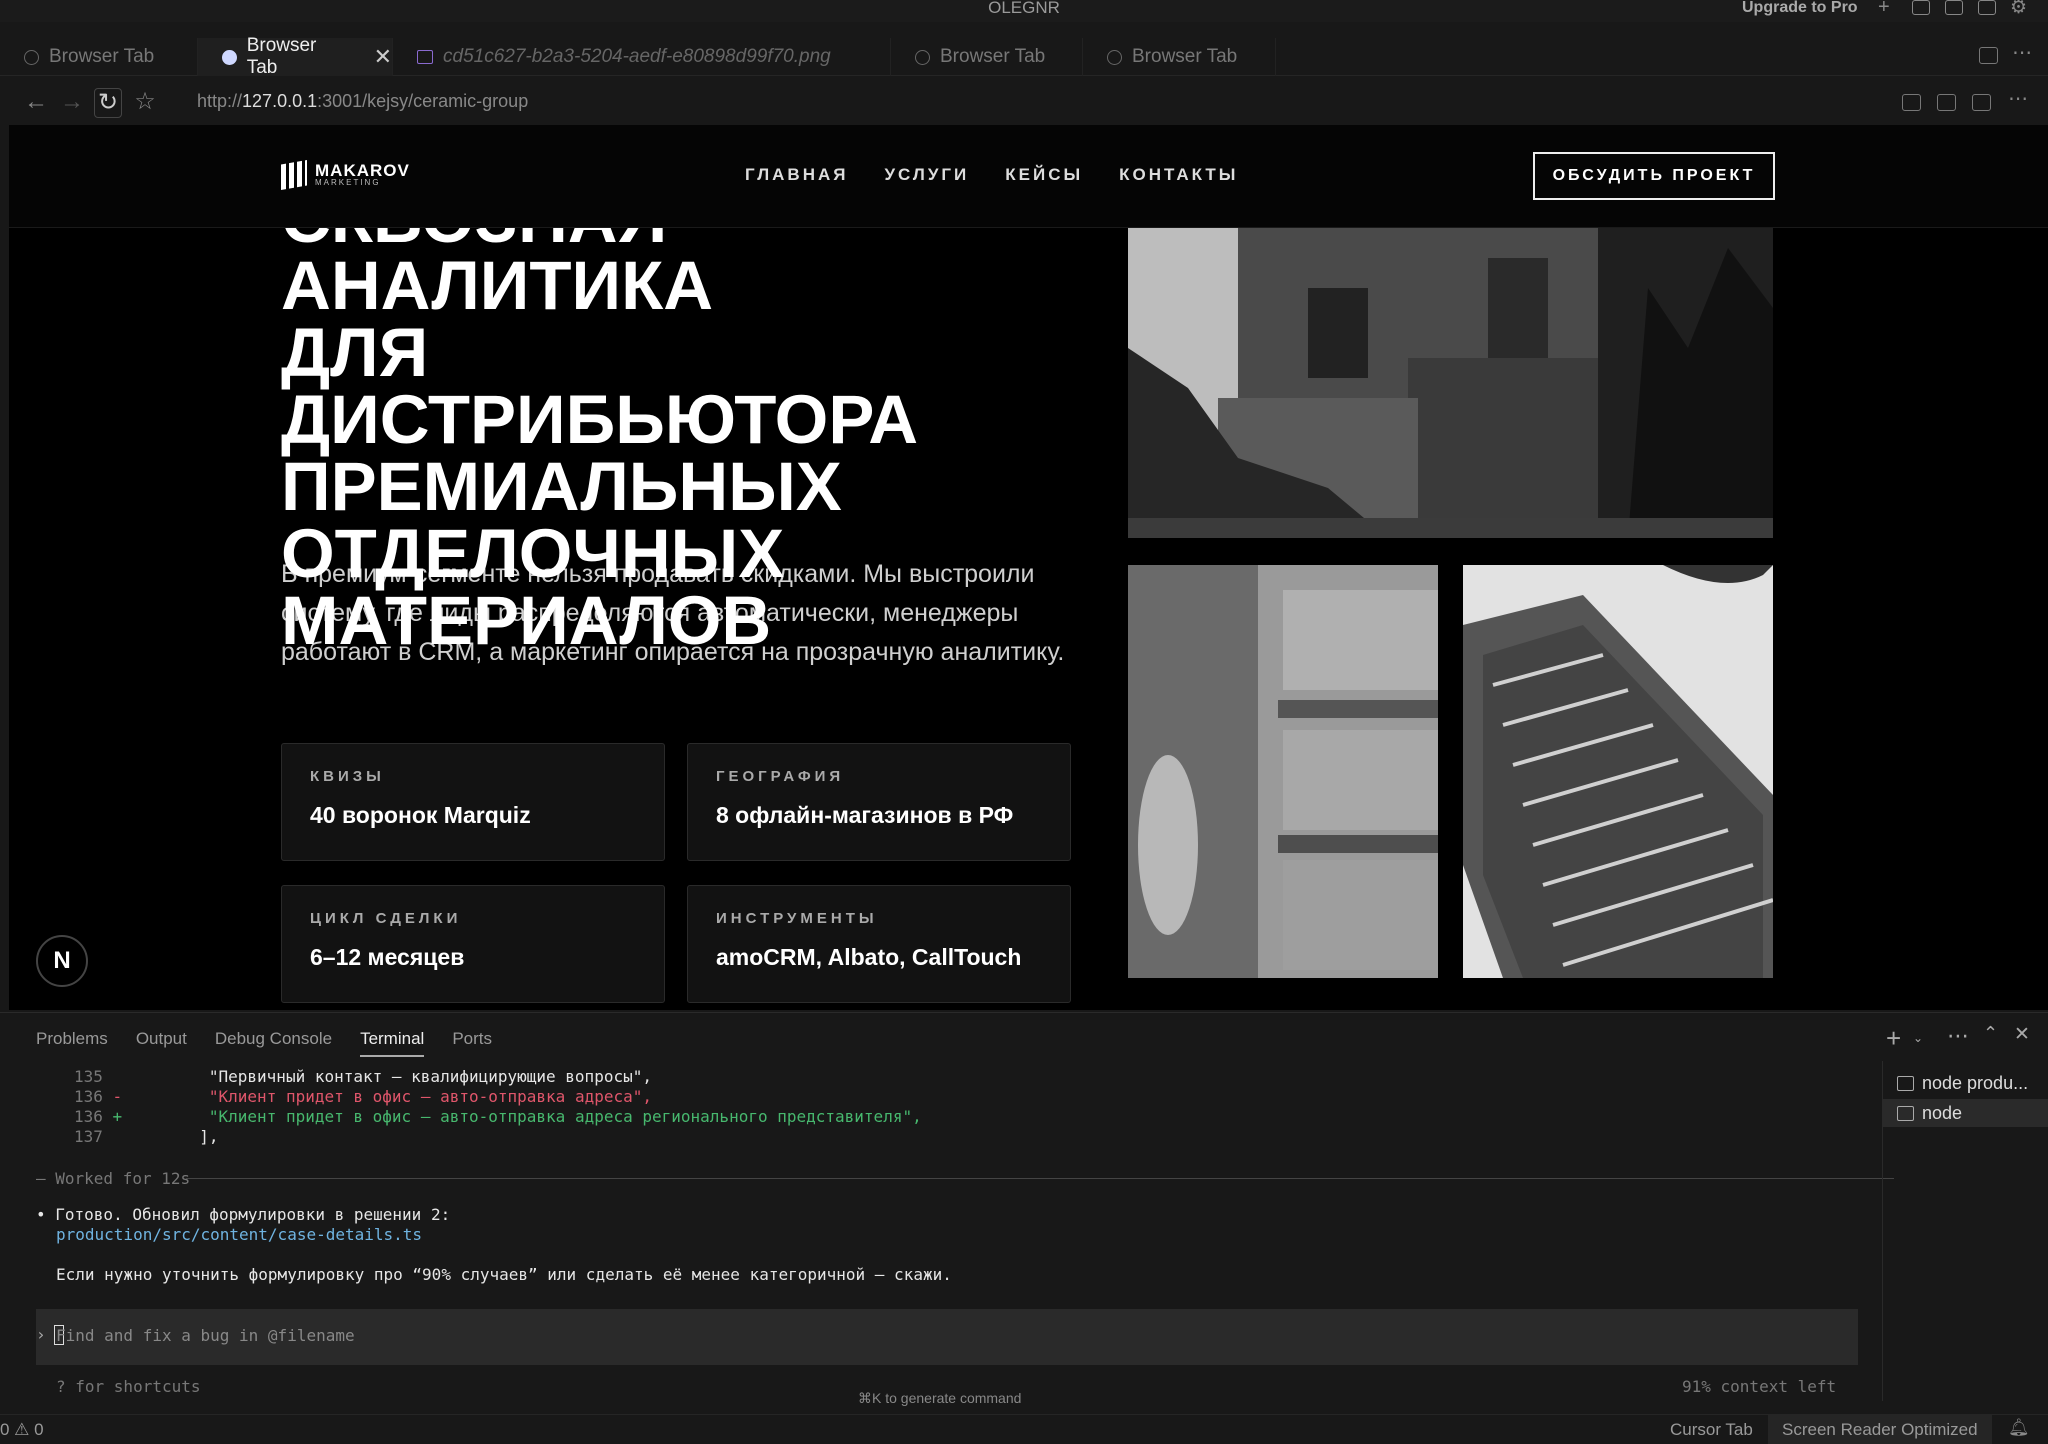 This screenshot has height=1444, width=2048. What do you see at coordinates (1178, 175) in the screenshot?
I see `nav-link-contacts: КОНТАКТЫ` at bounding box center [1178, 175].